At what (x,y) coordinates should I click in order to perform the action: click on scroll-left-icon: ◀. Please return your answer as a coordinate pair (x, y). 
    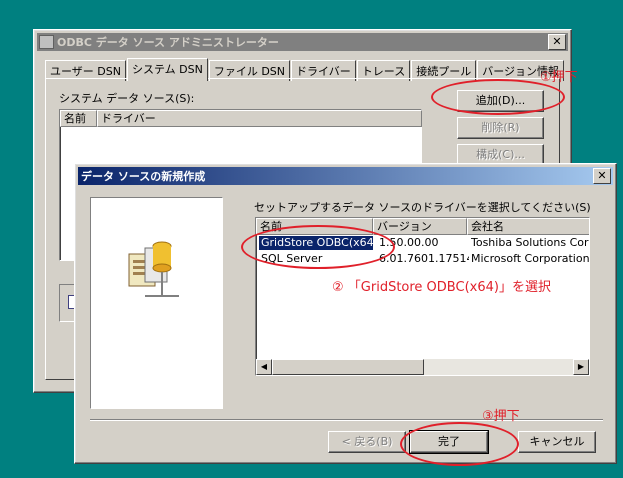
    Looking at the image, I should click on (264, 367).